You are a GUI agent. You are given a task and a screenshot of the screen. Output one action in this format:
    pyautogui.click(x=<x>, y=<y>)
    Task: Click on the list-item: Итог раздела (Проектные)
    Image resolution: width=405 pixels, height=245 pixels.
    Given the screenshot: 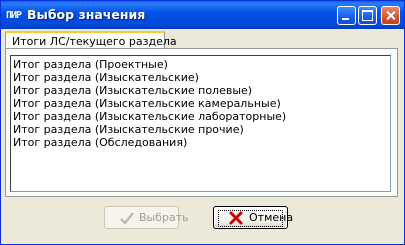 What is the action you would take?
    pyautogui.click(x=90, y=64)
    